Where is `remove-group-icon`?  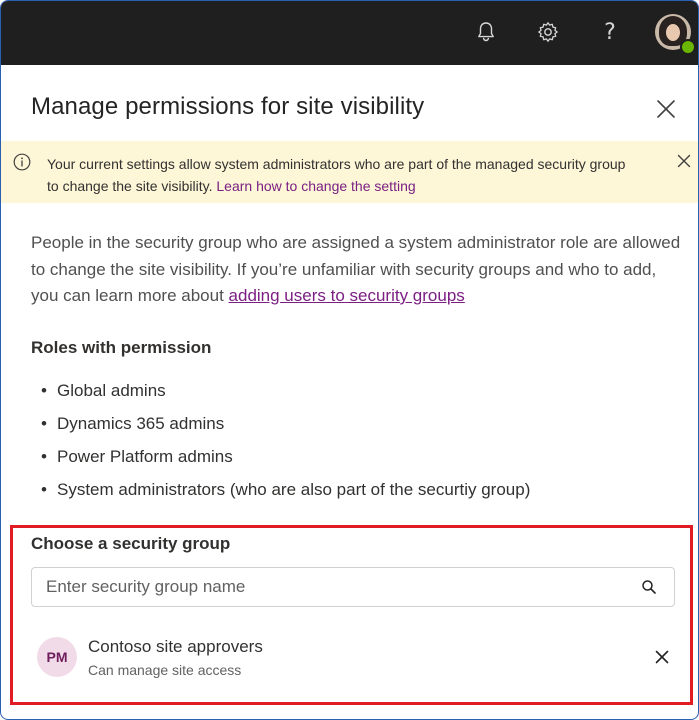
remove-group-icon is located at coordinates (662, 657).